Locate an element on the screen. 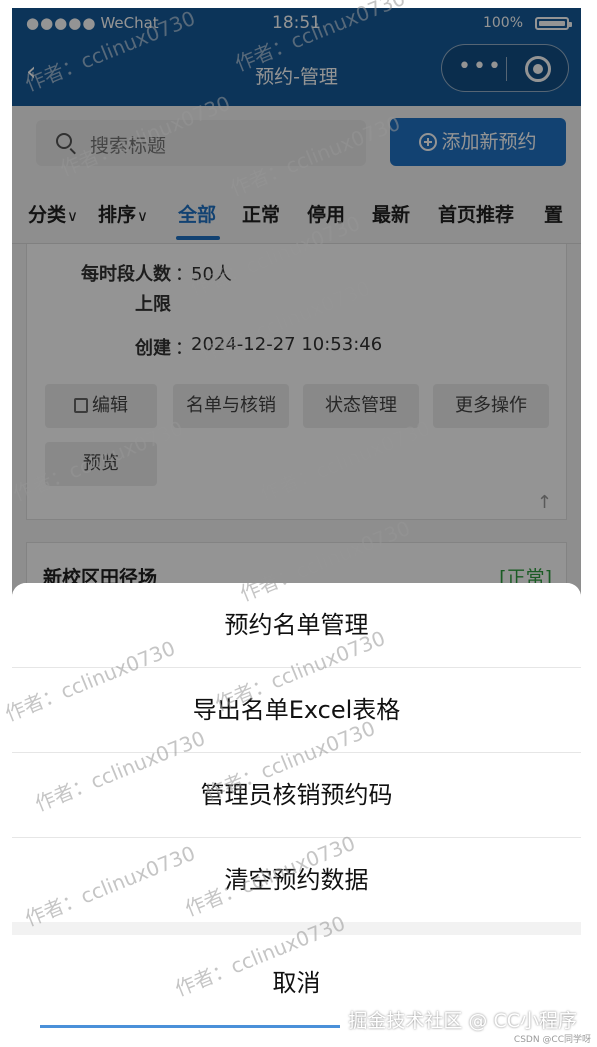 This screenshot has width=597, height=1047. csdn-watermark: CSDN @CC同学呀 is located at coordinates (552, 1040).